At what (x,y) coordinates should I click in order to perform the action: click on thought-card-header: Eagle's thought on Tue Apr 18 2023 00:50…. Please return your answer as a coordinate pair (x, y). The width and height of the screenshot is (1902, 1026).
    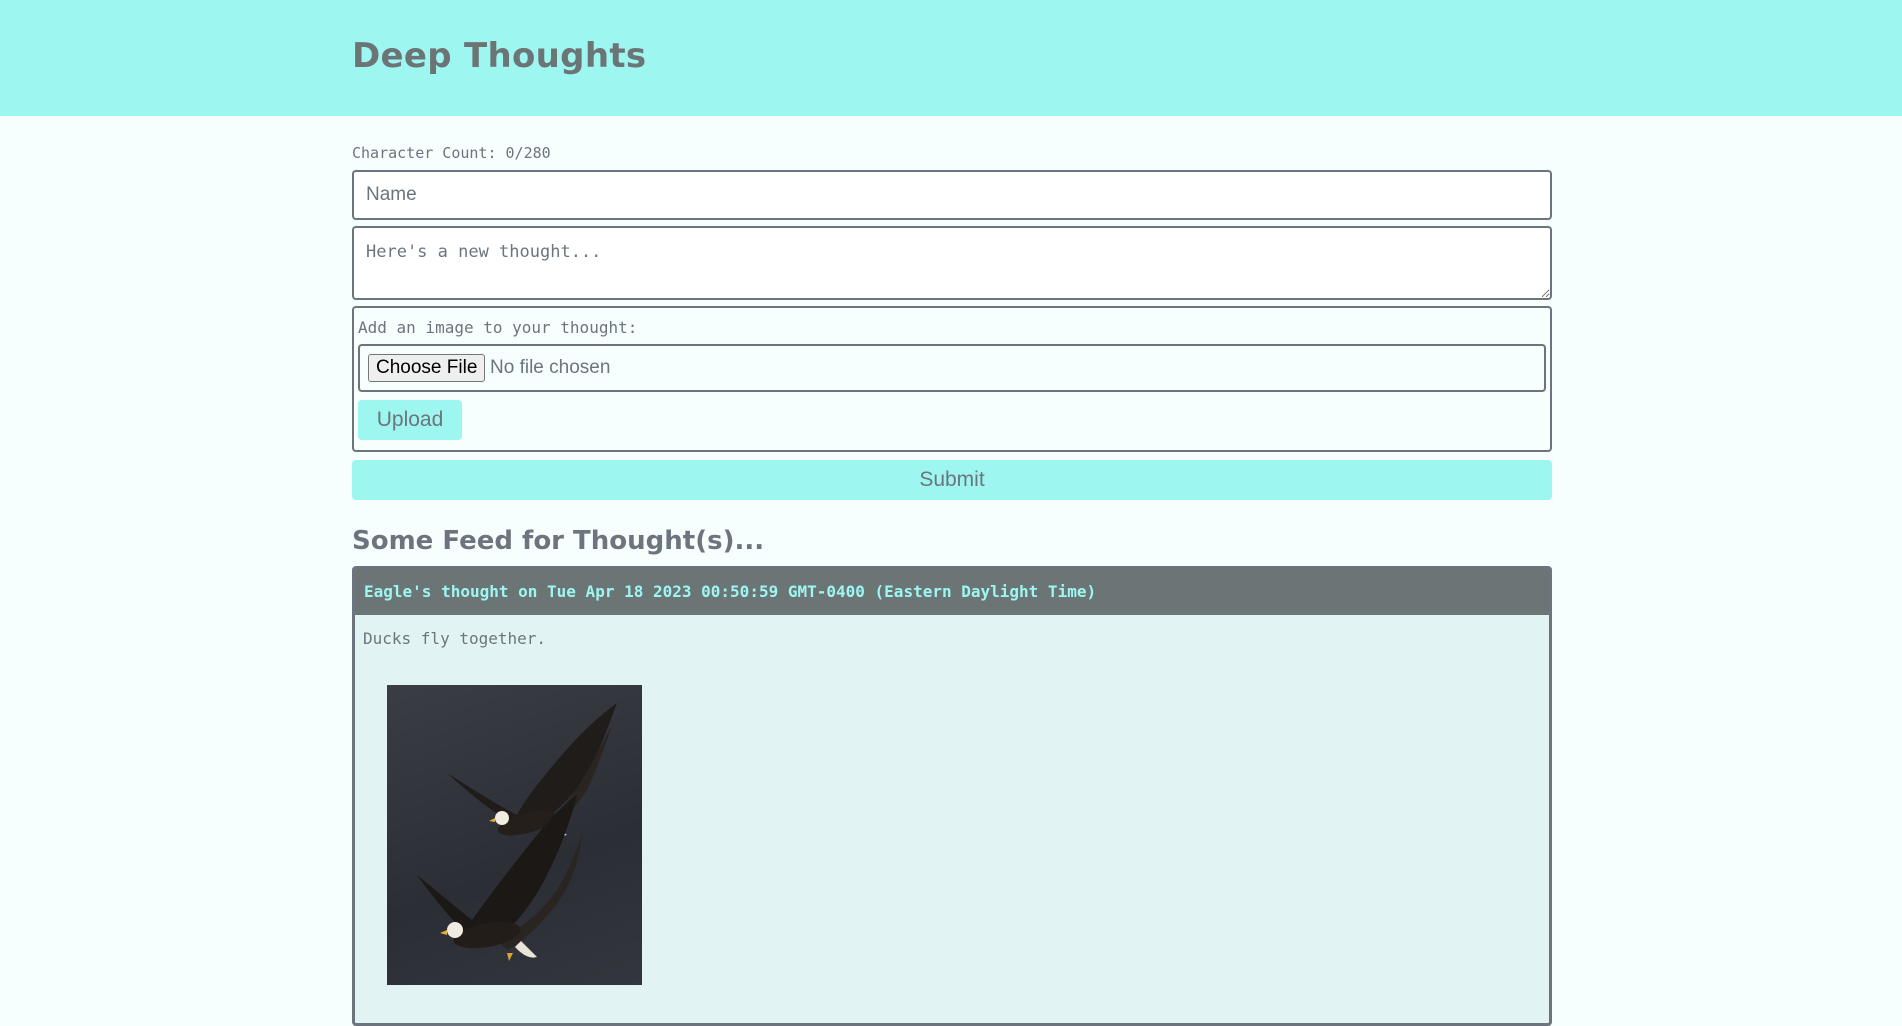
    Looking at the image, I should click on (952, 592).